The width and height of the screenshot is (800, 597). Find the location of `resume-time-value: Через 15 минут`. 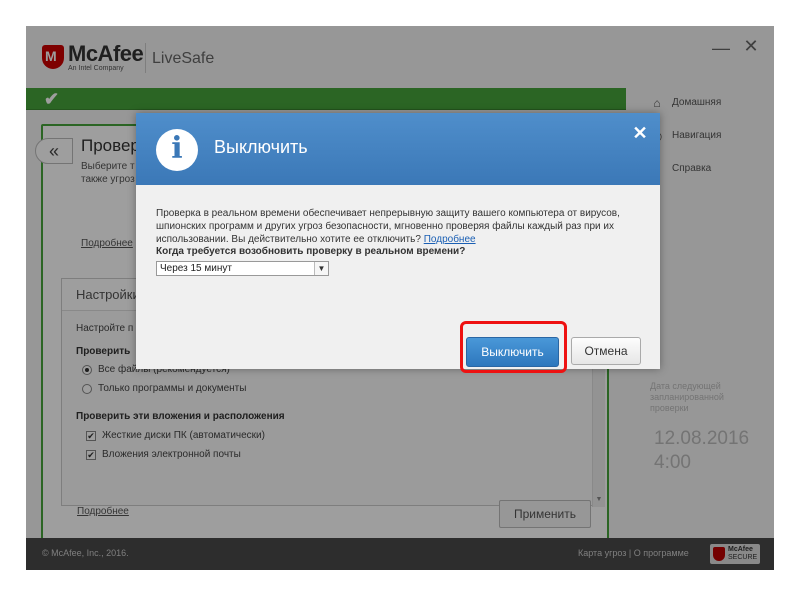

resume-time-value: Через 15 минут is located at coordinates (196, 268).